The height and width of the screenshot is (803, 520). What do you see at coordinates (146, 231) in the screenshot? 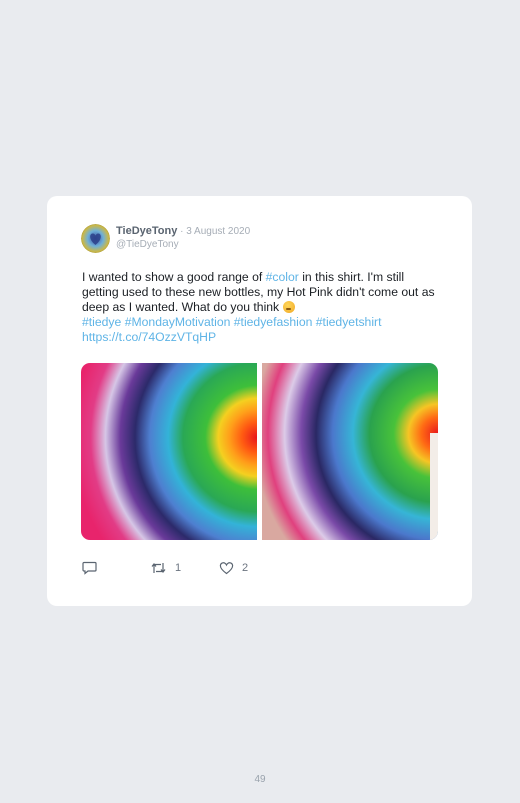
I see `author-name: TieDyeTony` at bounding box center [146, 231].